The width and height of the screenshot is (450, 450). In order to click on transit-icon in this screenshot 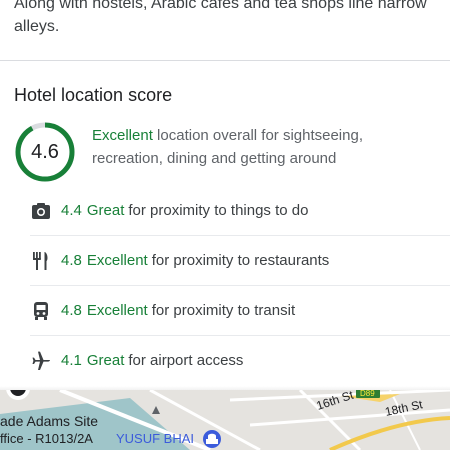, I will do `click(41, 311)`.